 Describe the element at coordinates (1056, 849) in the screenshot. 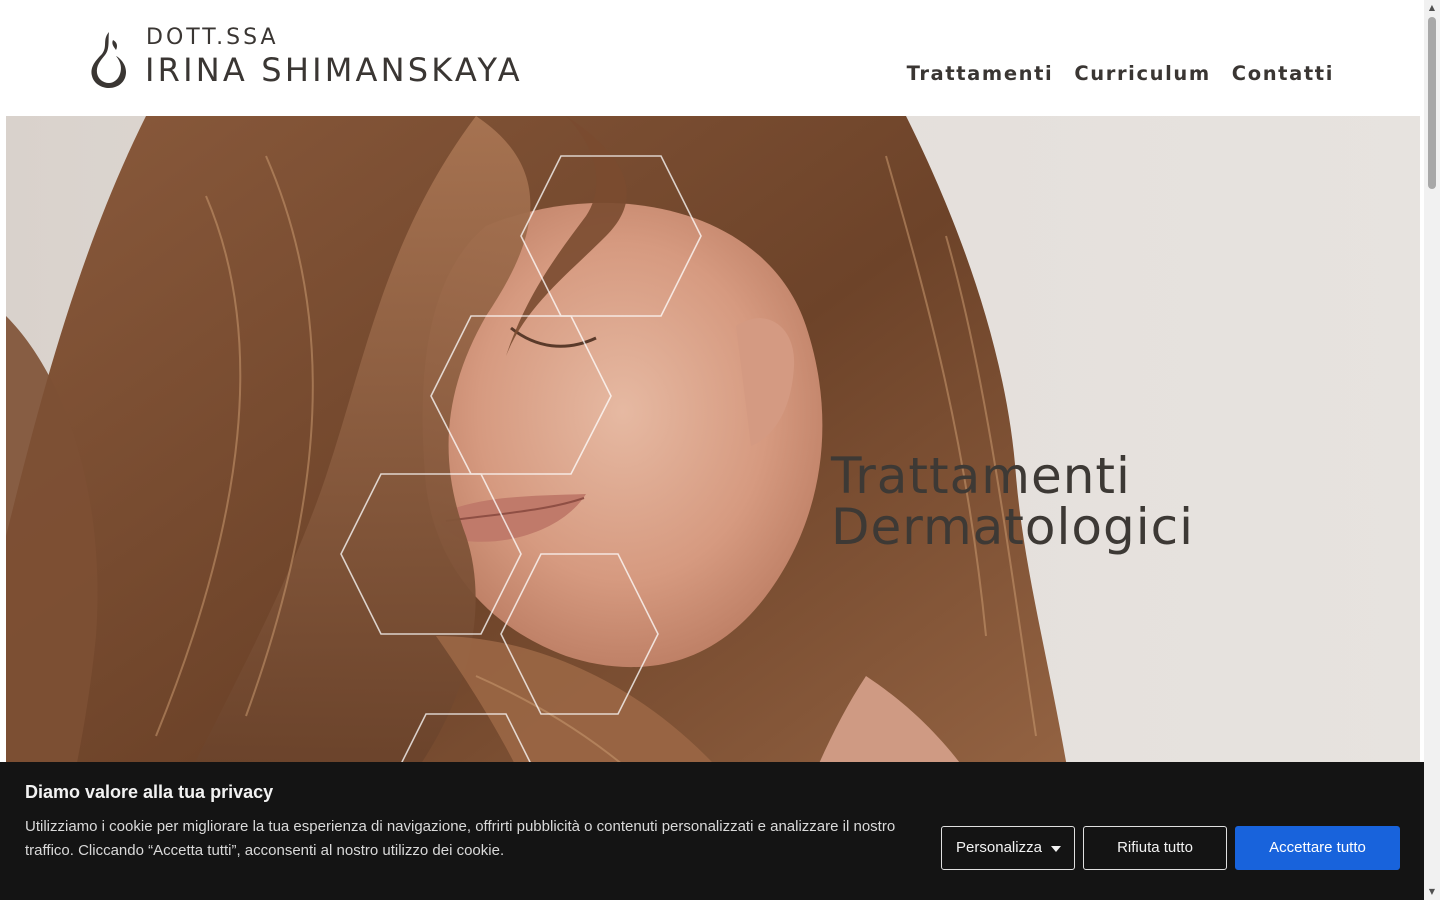

I see `caret-down-icon` at that location.